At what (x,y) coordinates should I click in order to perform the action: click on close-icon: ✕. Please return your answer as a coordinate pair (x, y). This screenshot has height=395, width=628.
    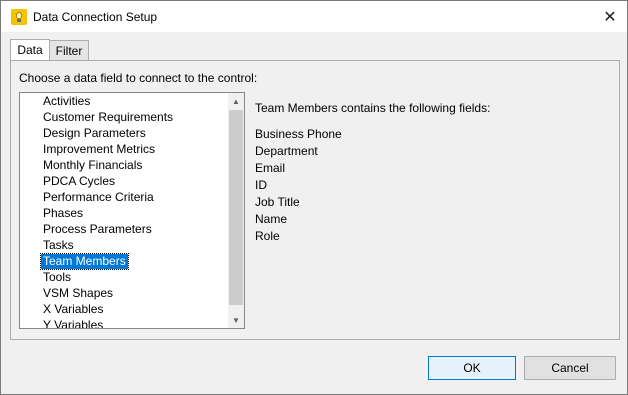
    Looking at the image, I should click on (610, 17).